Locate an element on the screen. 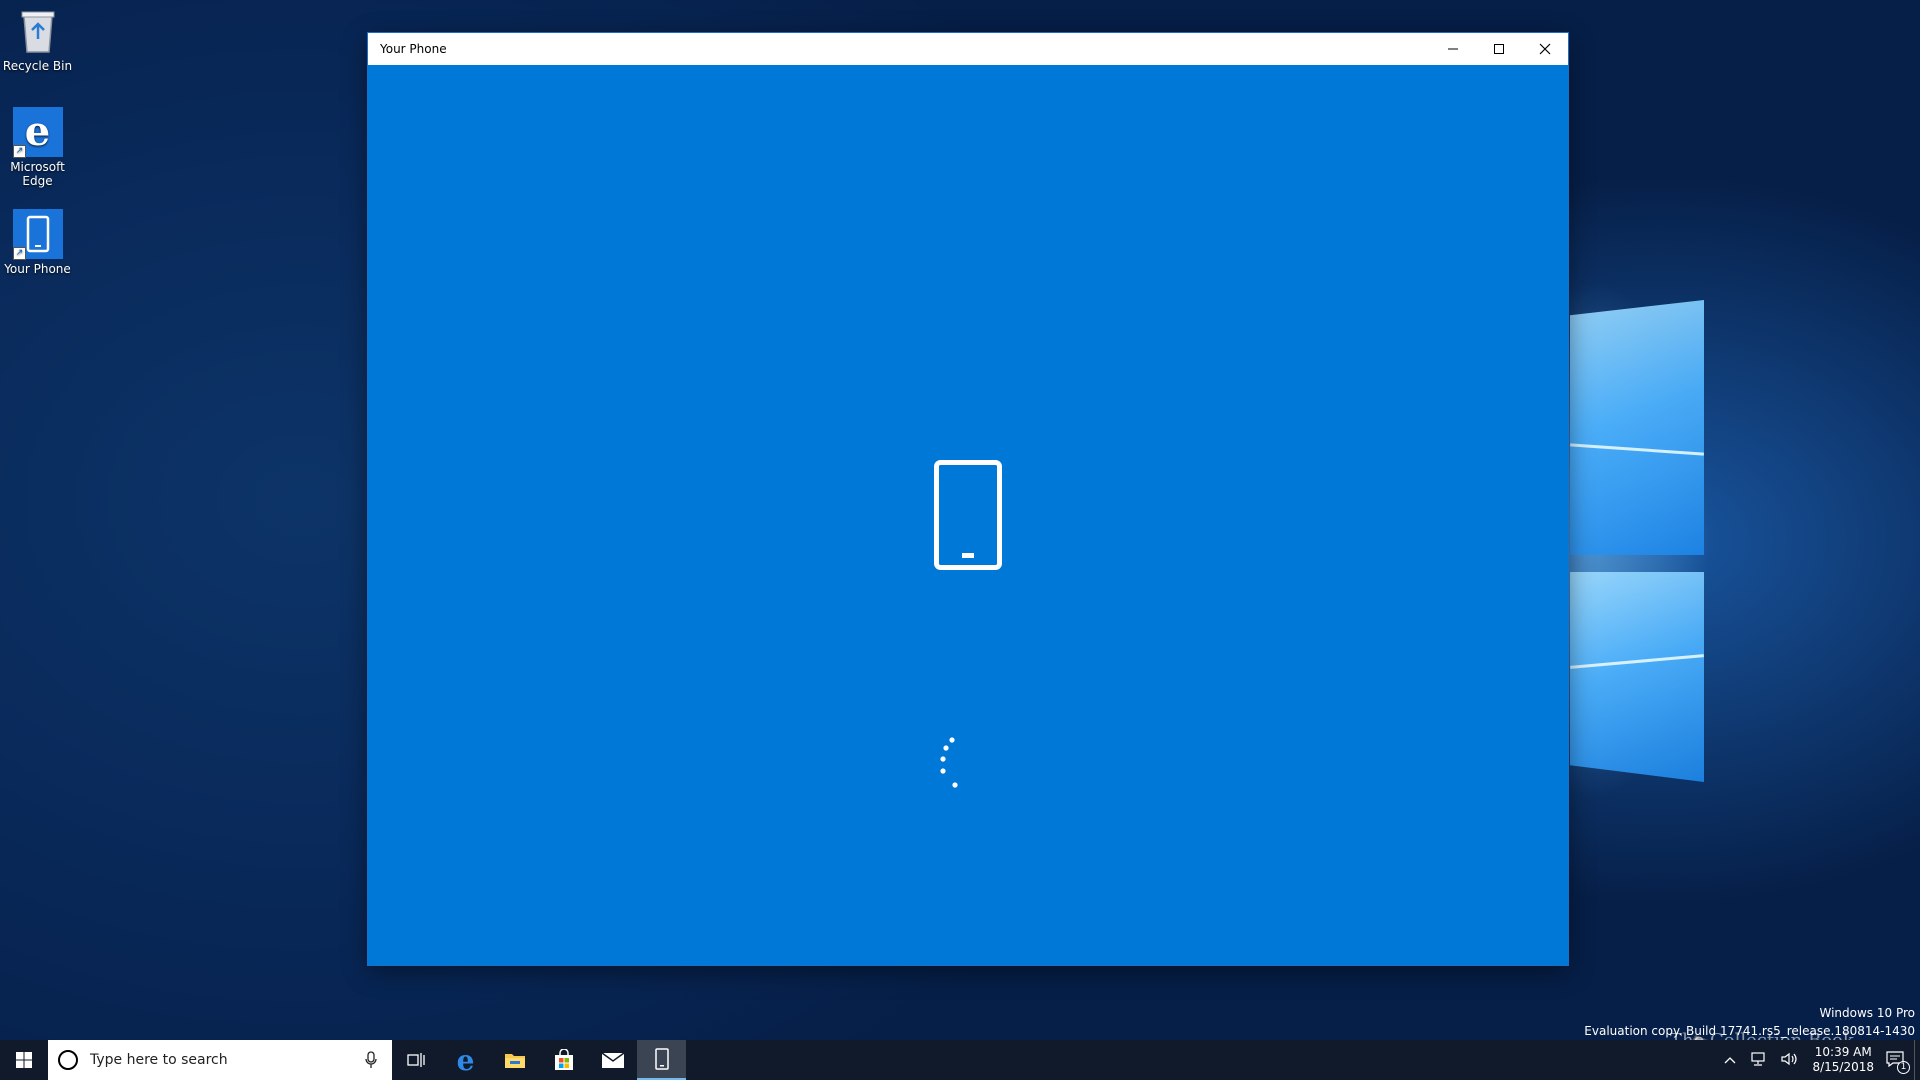 This screenshot has width=1920, height=1080. search-placeholder: Type here to search is located at coordinates (159, 1060).